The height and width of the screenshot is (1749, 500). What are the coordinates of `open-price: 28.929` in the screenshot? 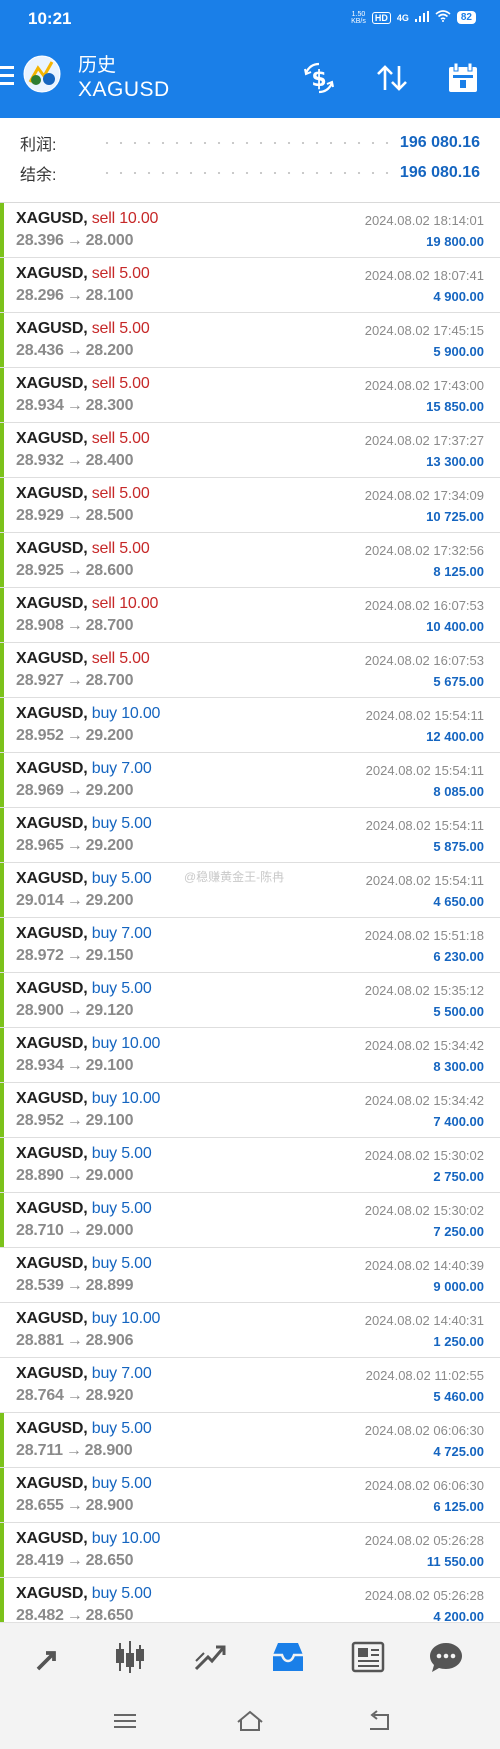 It's located at (40, 515).